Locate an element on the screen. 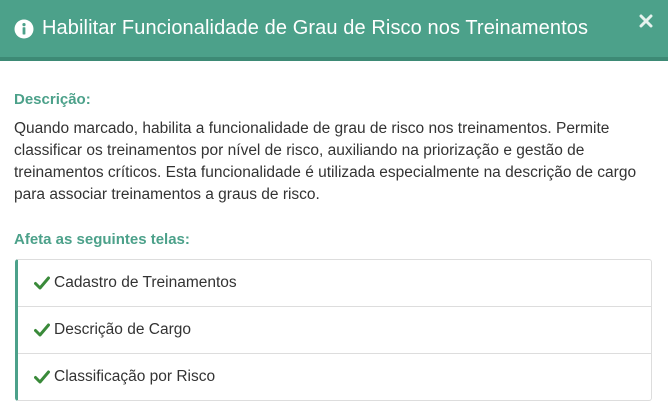 This screenshot has height=409, width=668. list-item-label: Classificação por Risco is located at coordinates (135, 376).